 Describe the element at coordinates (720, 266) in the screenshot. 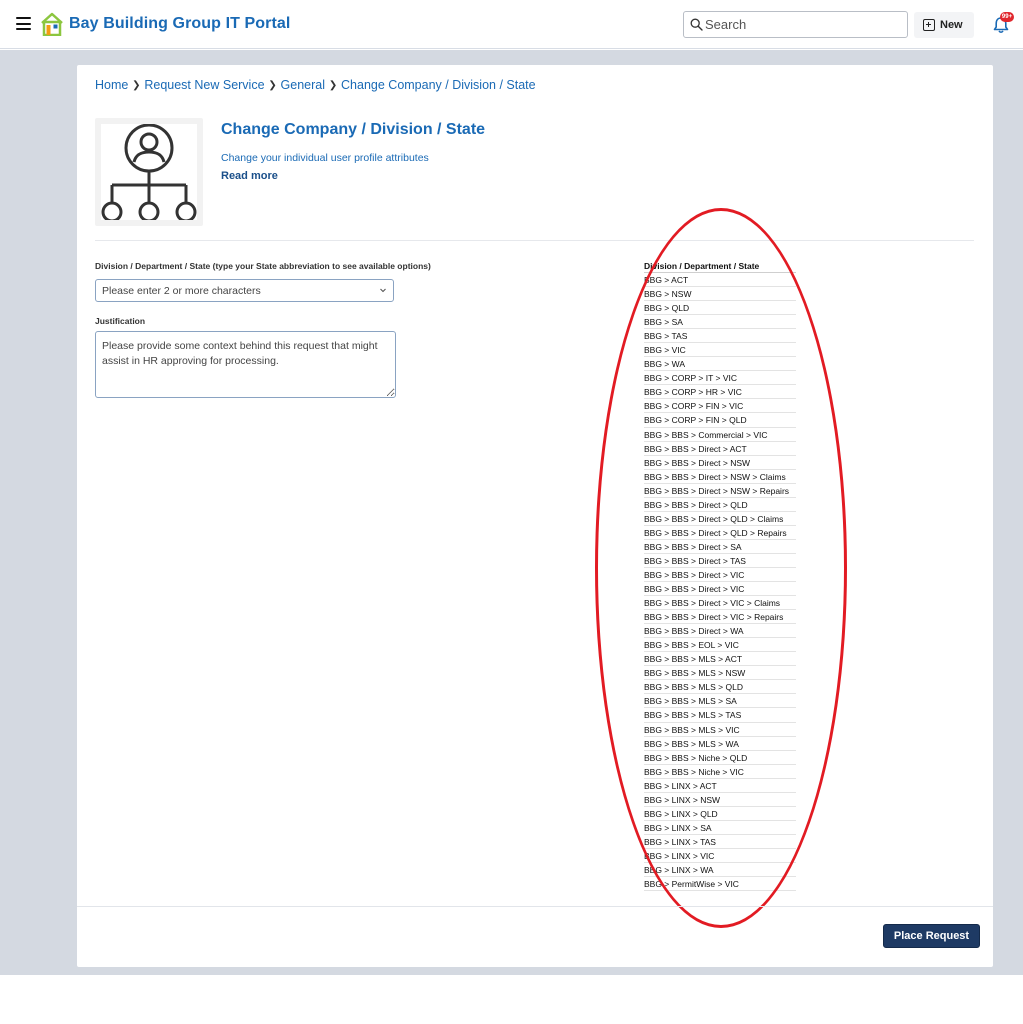

I see `options-list-header: Division / Department / State` at that location.